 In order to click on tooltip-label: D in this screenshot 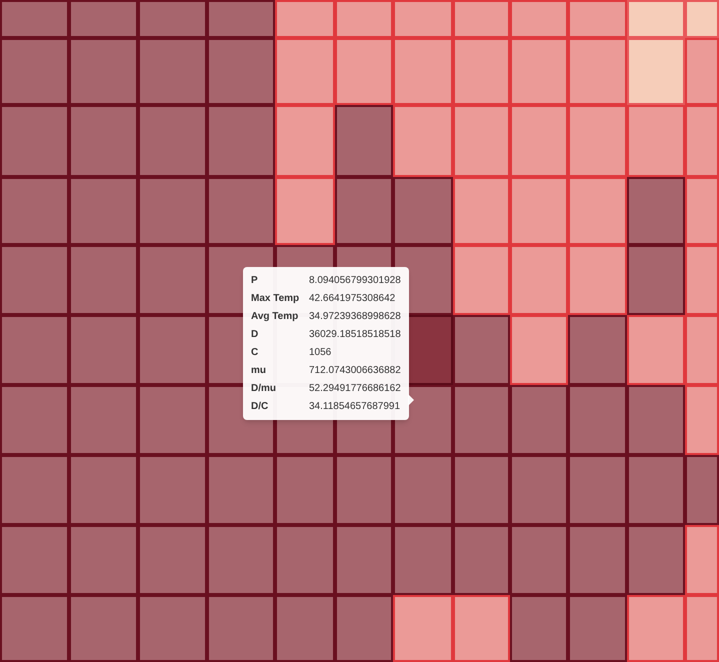, I will do `click(255, 335)`.